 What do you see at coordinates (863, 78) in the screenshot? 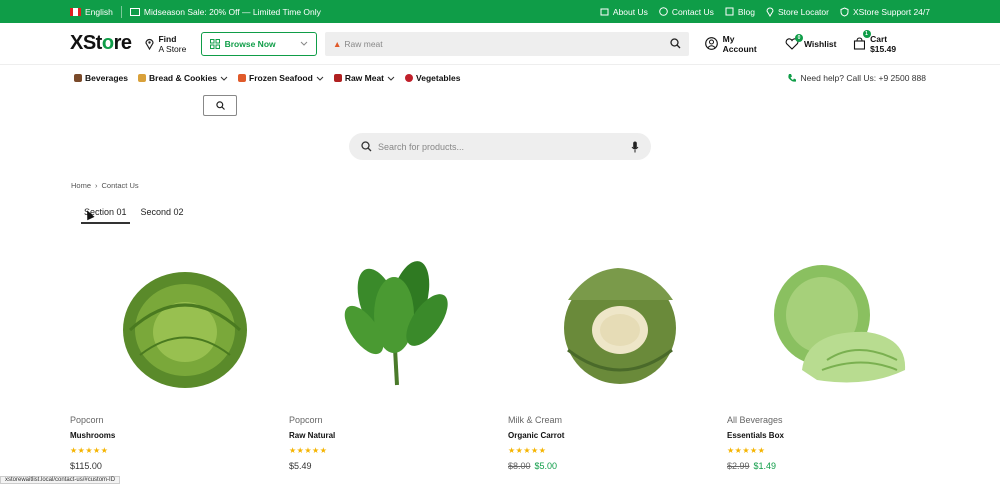
I see `help-text: Need help? Call Us: +9 2500 888` at bounding box center [863, 78].